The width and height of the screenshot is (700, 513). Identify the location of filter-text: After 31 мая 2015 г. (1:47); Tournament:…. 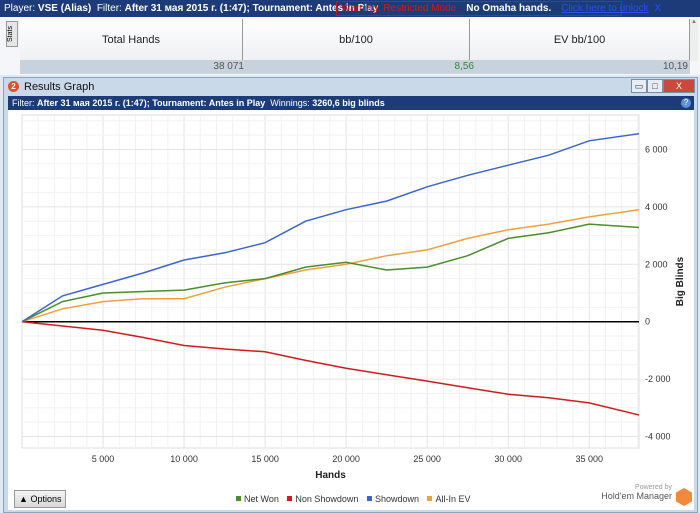
(151, 103).